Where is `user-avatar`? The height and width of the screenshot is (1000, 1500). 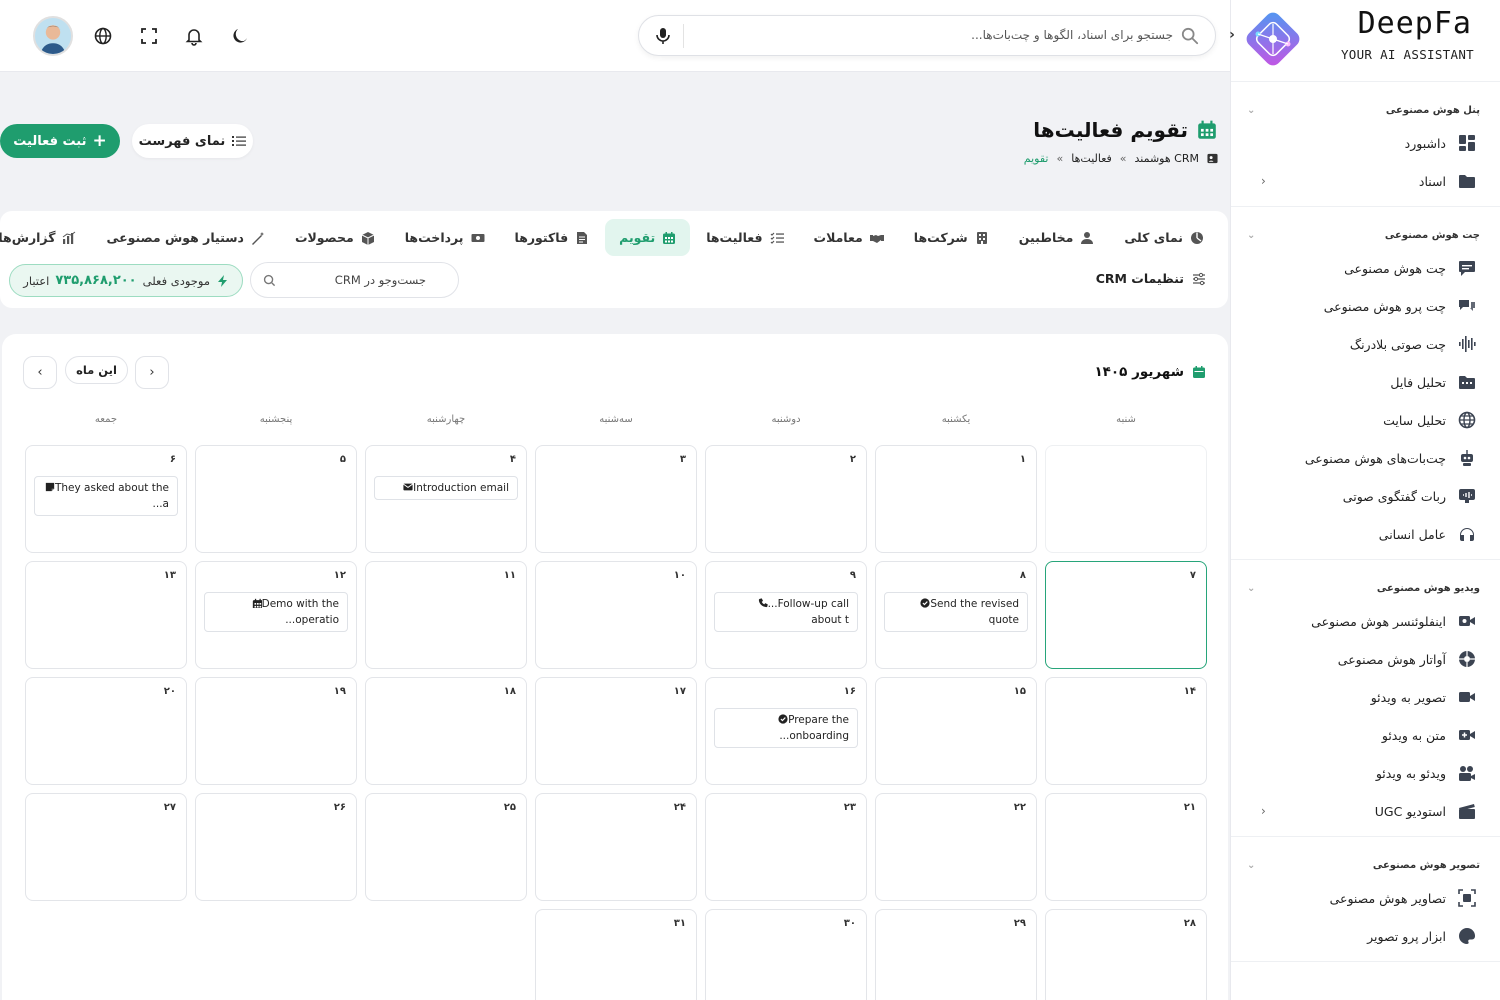
user-avatar is located at coordinates (53, 36).